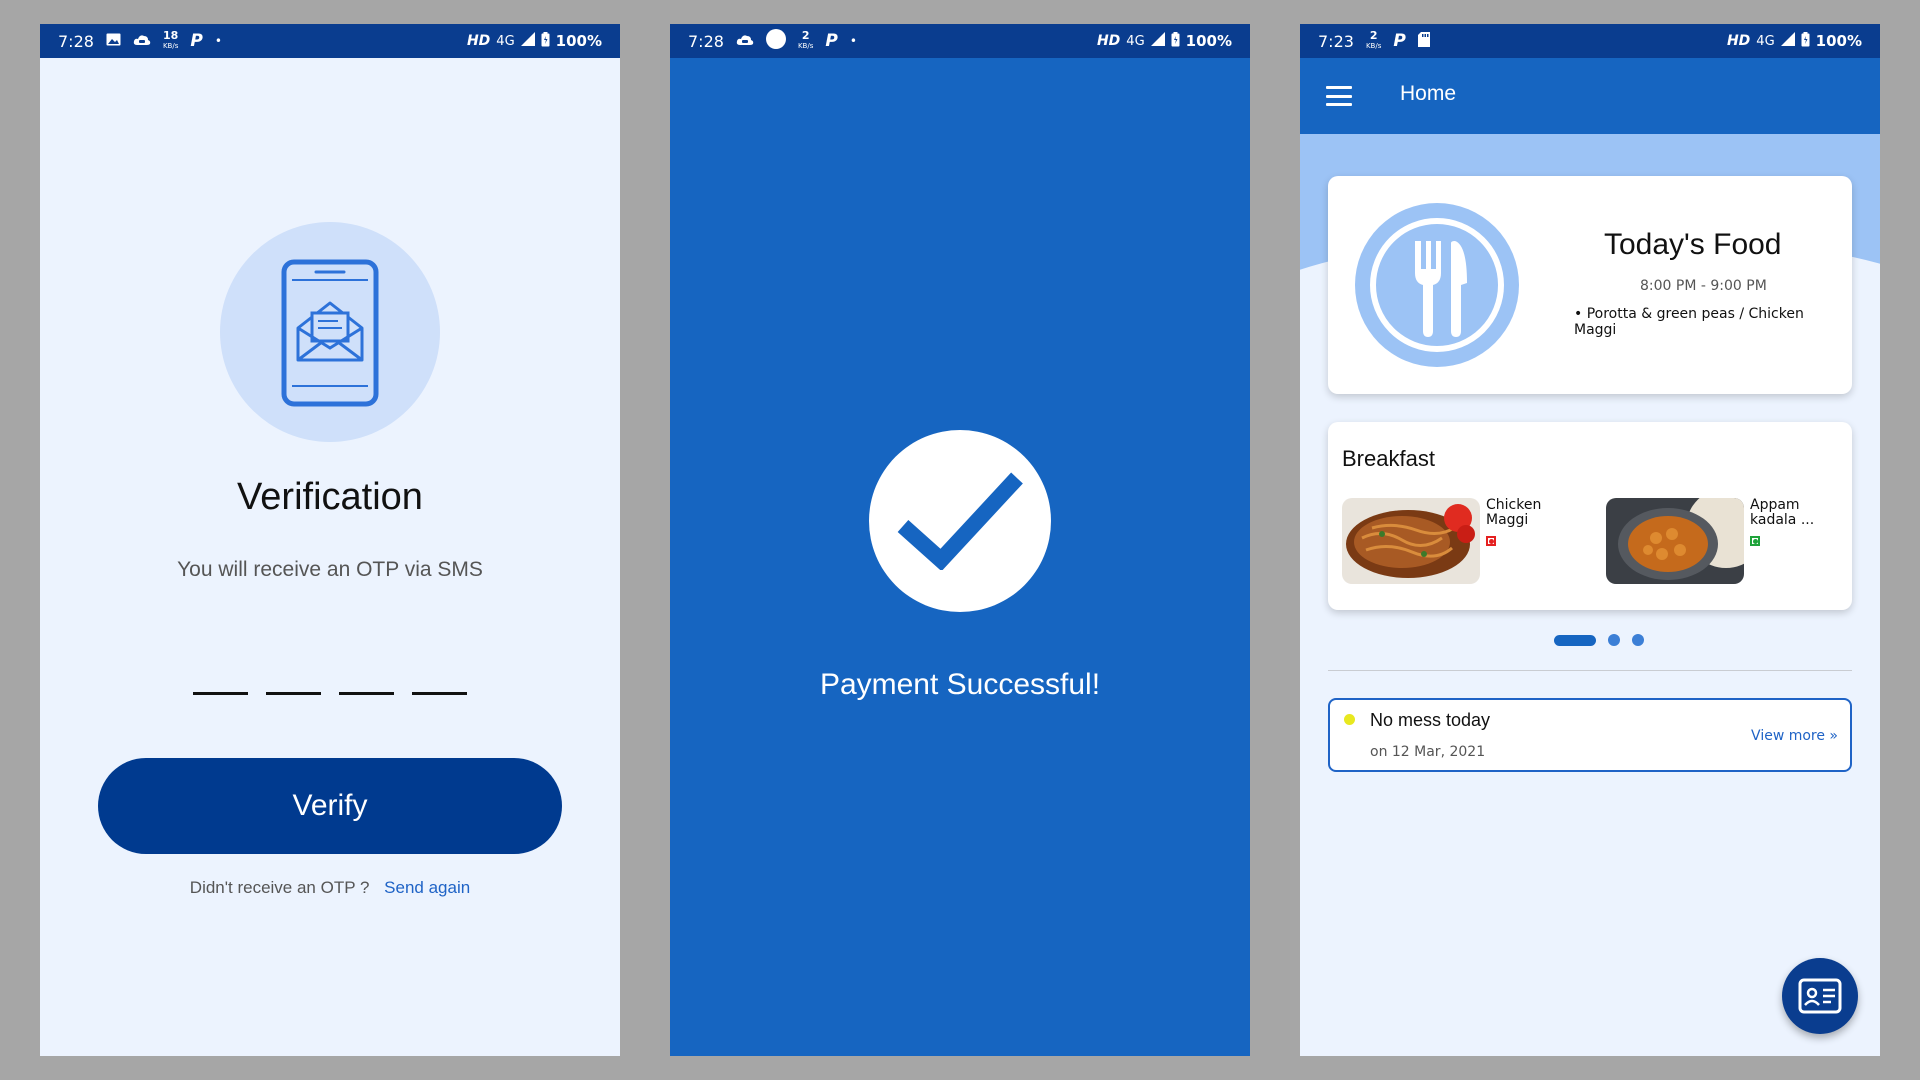 The image size is (1920, 1080). What do you see at coordinates (330, 497) in the screenshot?
I see `page-title: Verification` at bounding box center [330, 497].